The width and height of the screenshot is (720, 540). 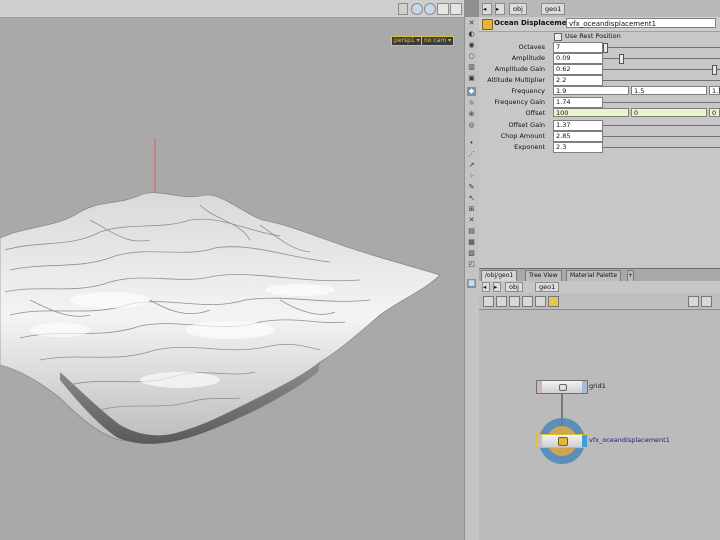 What do you see at coordinates (629, 440) in the screenshot?
I see `ocean-node-label: vfx_oceandisplacement1` at bounding box center [629, 440].